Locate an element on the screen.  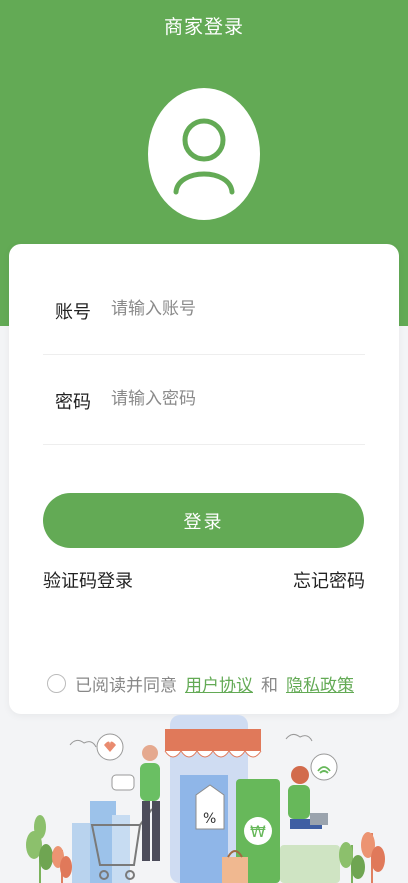
credit-card-icon is located at coordinates (310, 864).